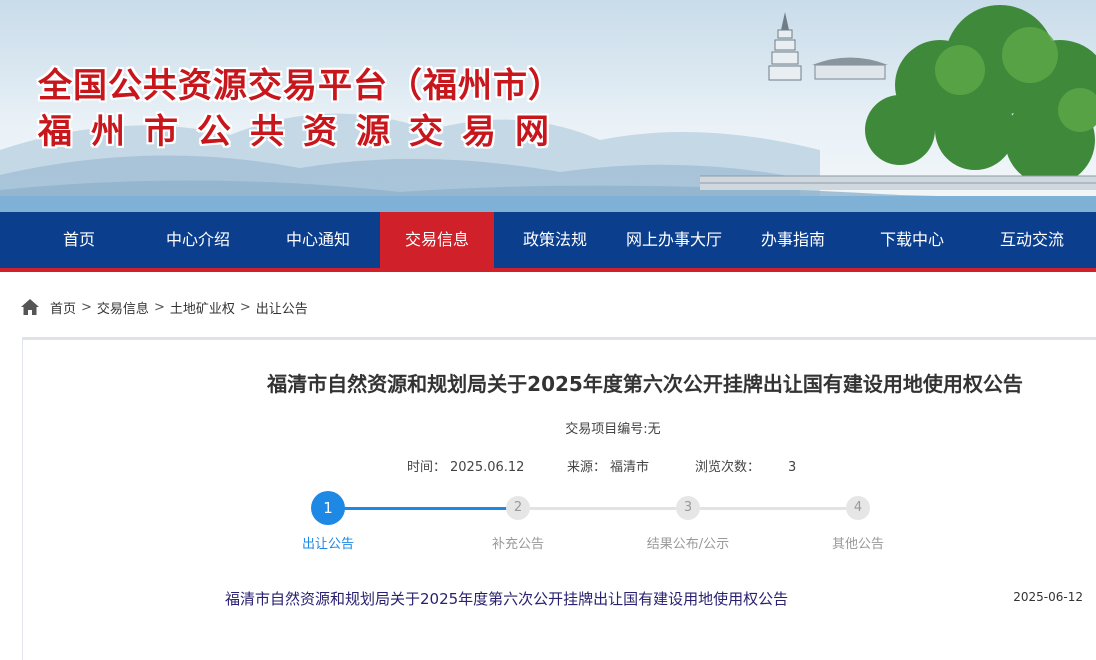 The width and height of the screenshot is (1096, 660). What do you see at coordinates (63, 307) in the screenshot?
I see `breadcrumb-home: 首页` at bounding box center [63, 307].